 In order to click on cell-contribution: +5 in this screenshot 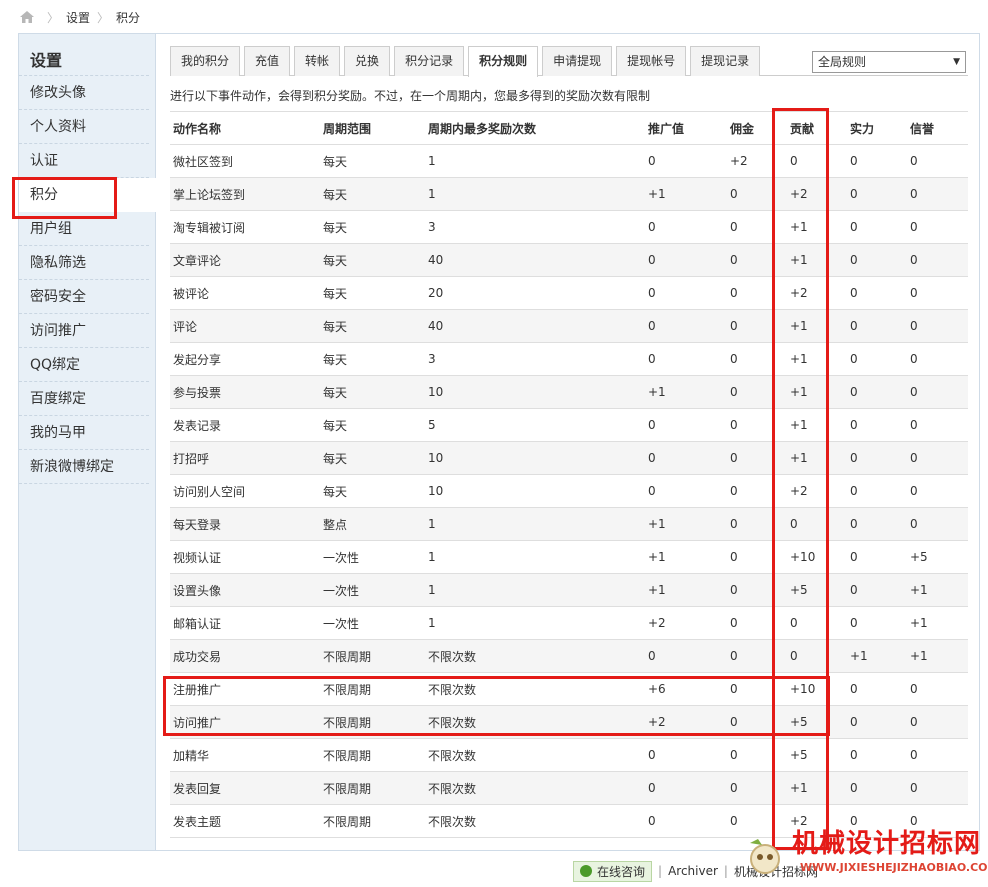, I will do `click(817, 590)`.